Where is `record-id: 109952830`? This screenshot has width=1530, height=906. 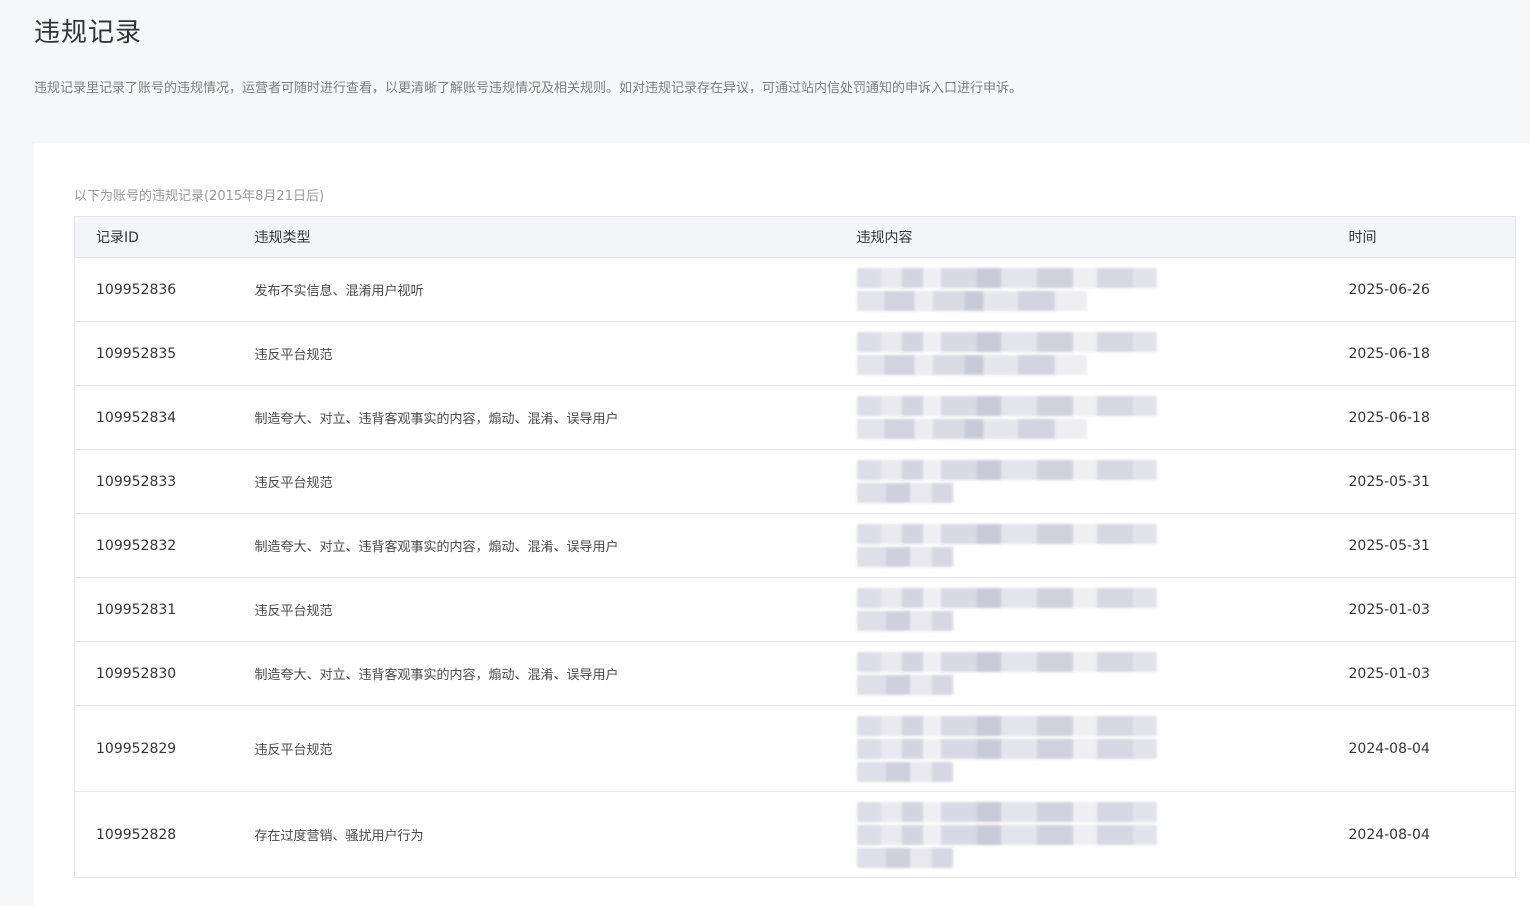 record-id: 109952830 is located at coordinates (154, 673).